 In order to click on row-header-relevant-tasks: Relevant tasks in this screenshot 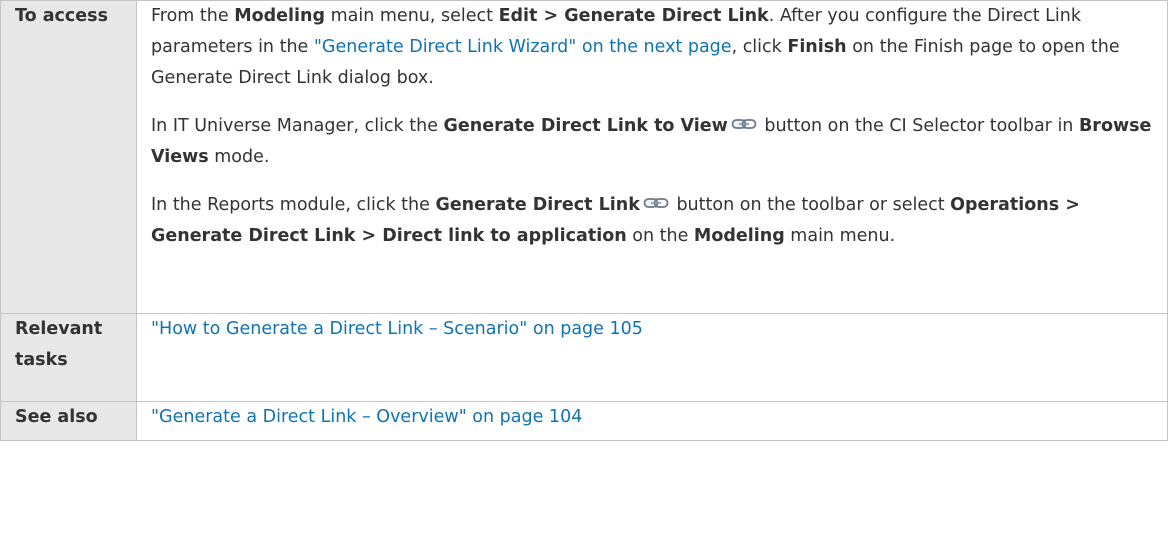, I will do `click(68, 357)`.